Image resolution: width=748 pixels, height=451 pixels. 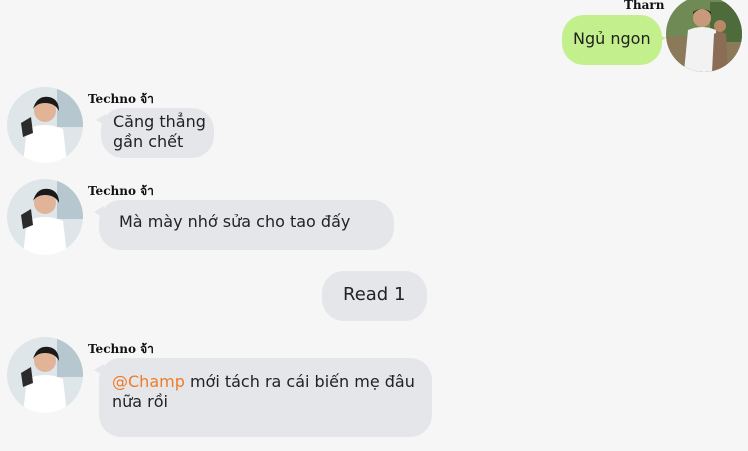 What do you see at coordinates (644, 6) in the screenshot?
I see `sender-name-tharn: Tharn` at bounding box center [644, 6].